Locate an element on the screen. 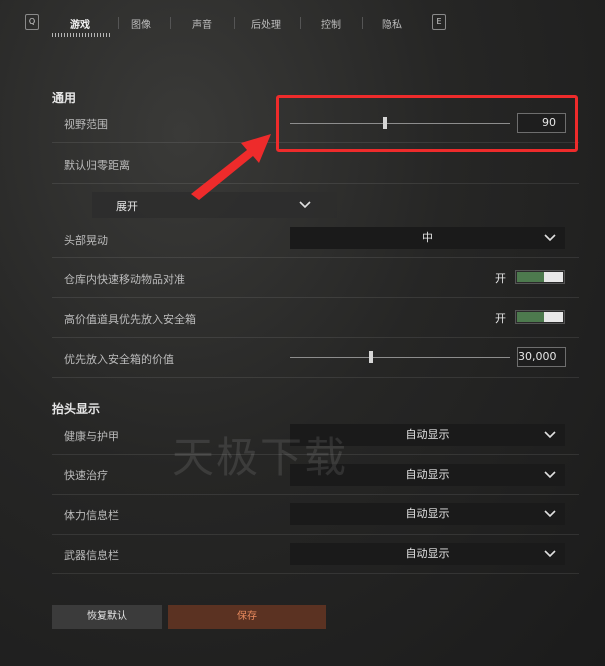  annotation-arrow-icon is located at coordinates (231, 167).